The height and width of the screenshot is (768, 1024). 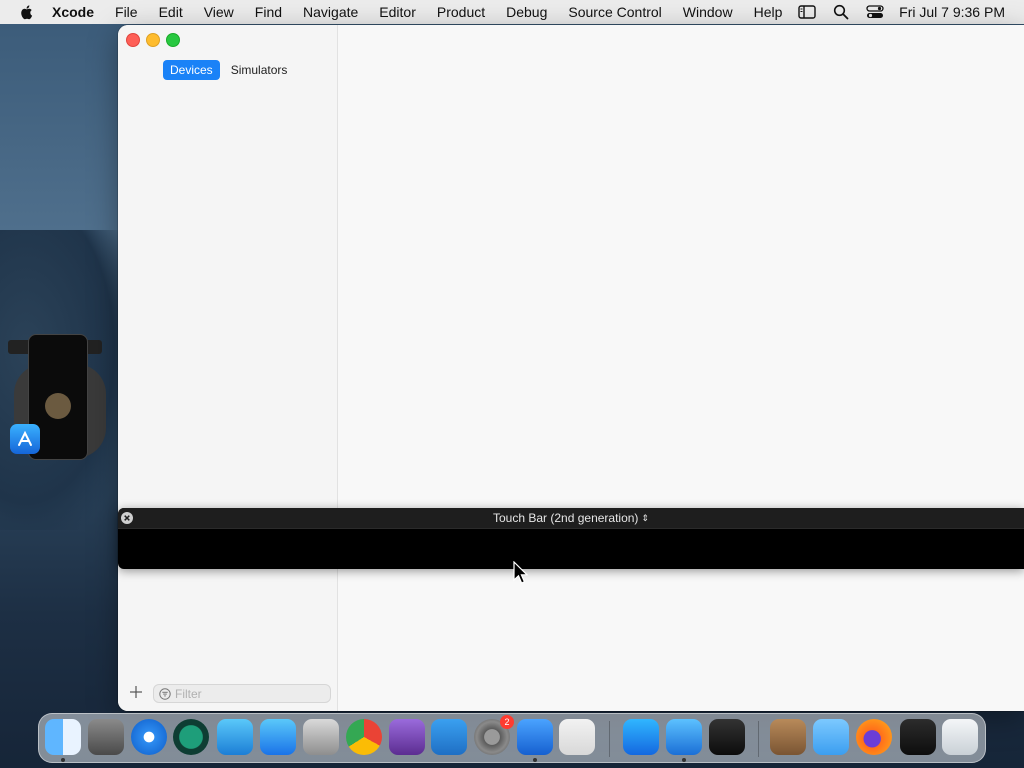 I want to click on zoom-button, so click(x=173, y=40).